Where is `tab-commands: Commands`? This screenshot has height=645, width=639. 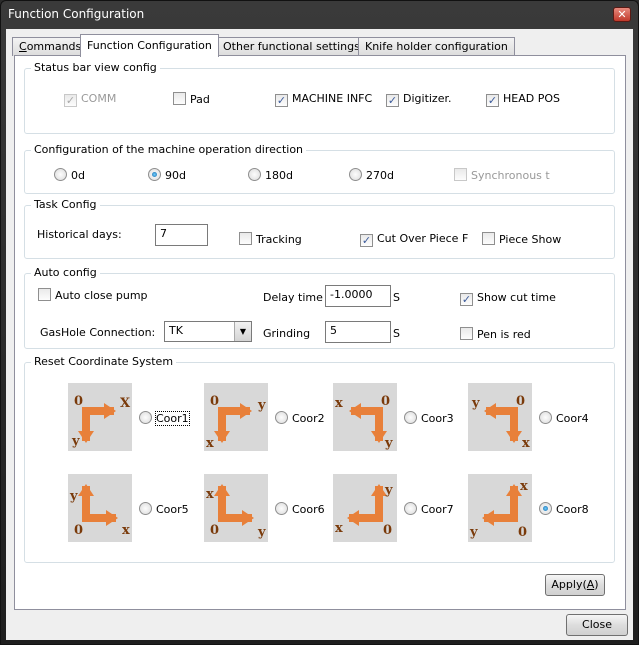
tab-commands: Commands is located at coordinates (50, 46).